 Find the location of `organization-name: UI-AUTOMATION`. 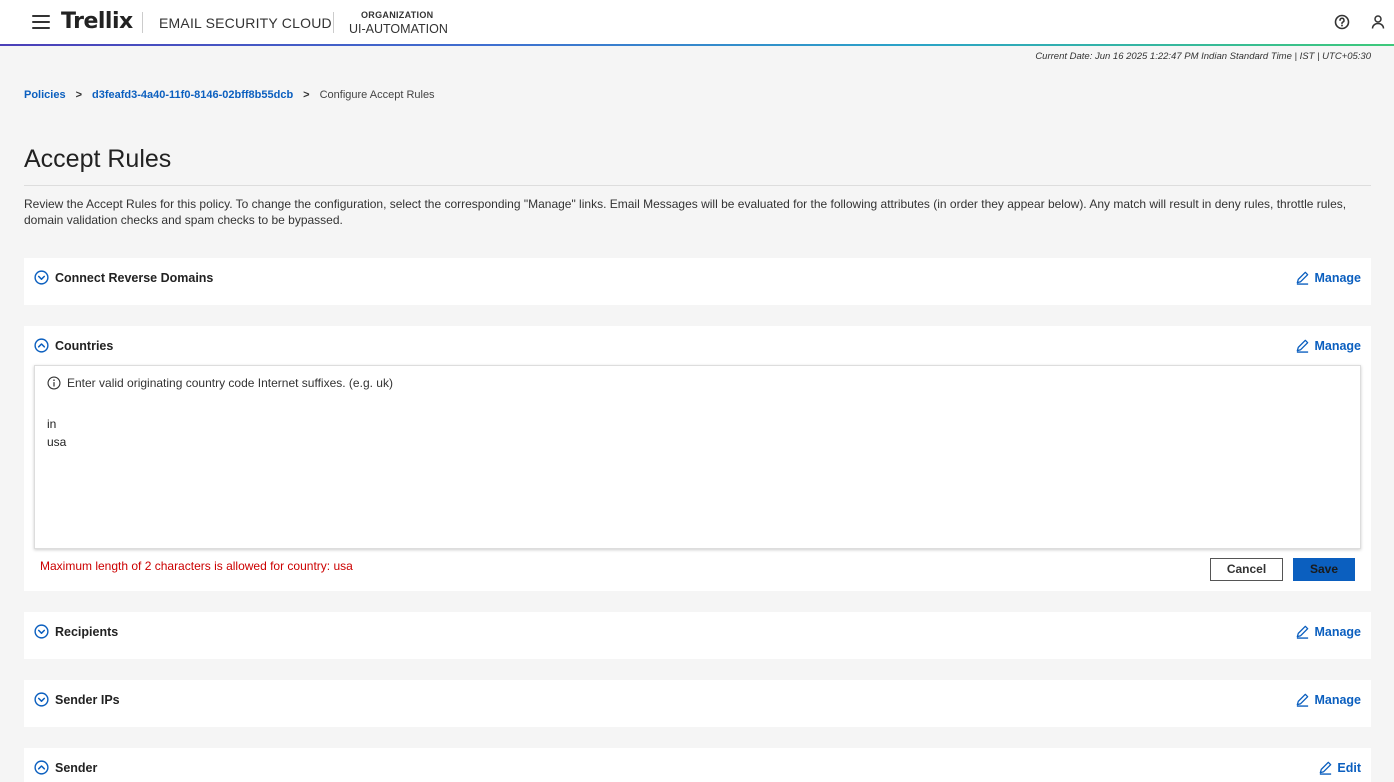

organization-name: UI-AUTOMATION is located at coordinates (398, 29).